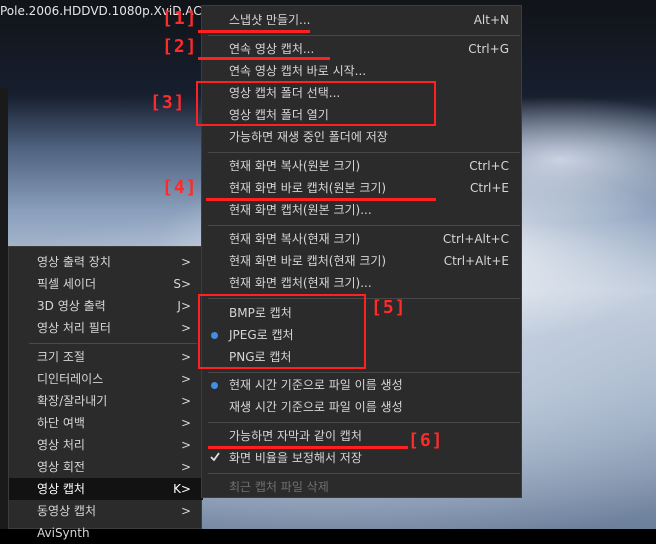  What do you see at coordinates (180, 46) in the screenshot?
I see `annotation-2: [2]` at bounding box center [180, 46].